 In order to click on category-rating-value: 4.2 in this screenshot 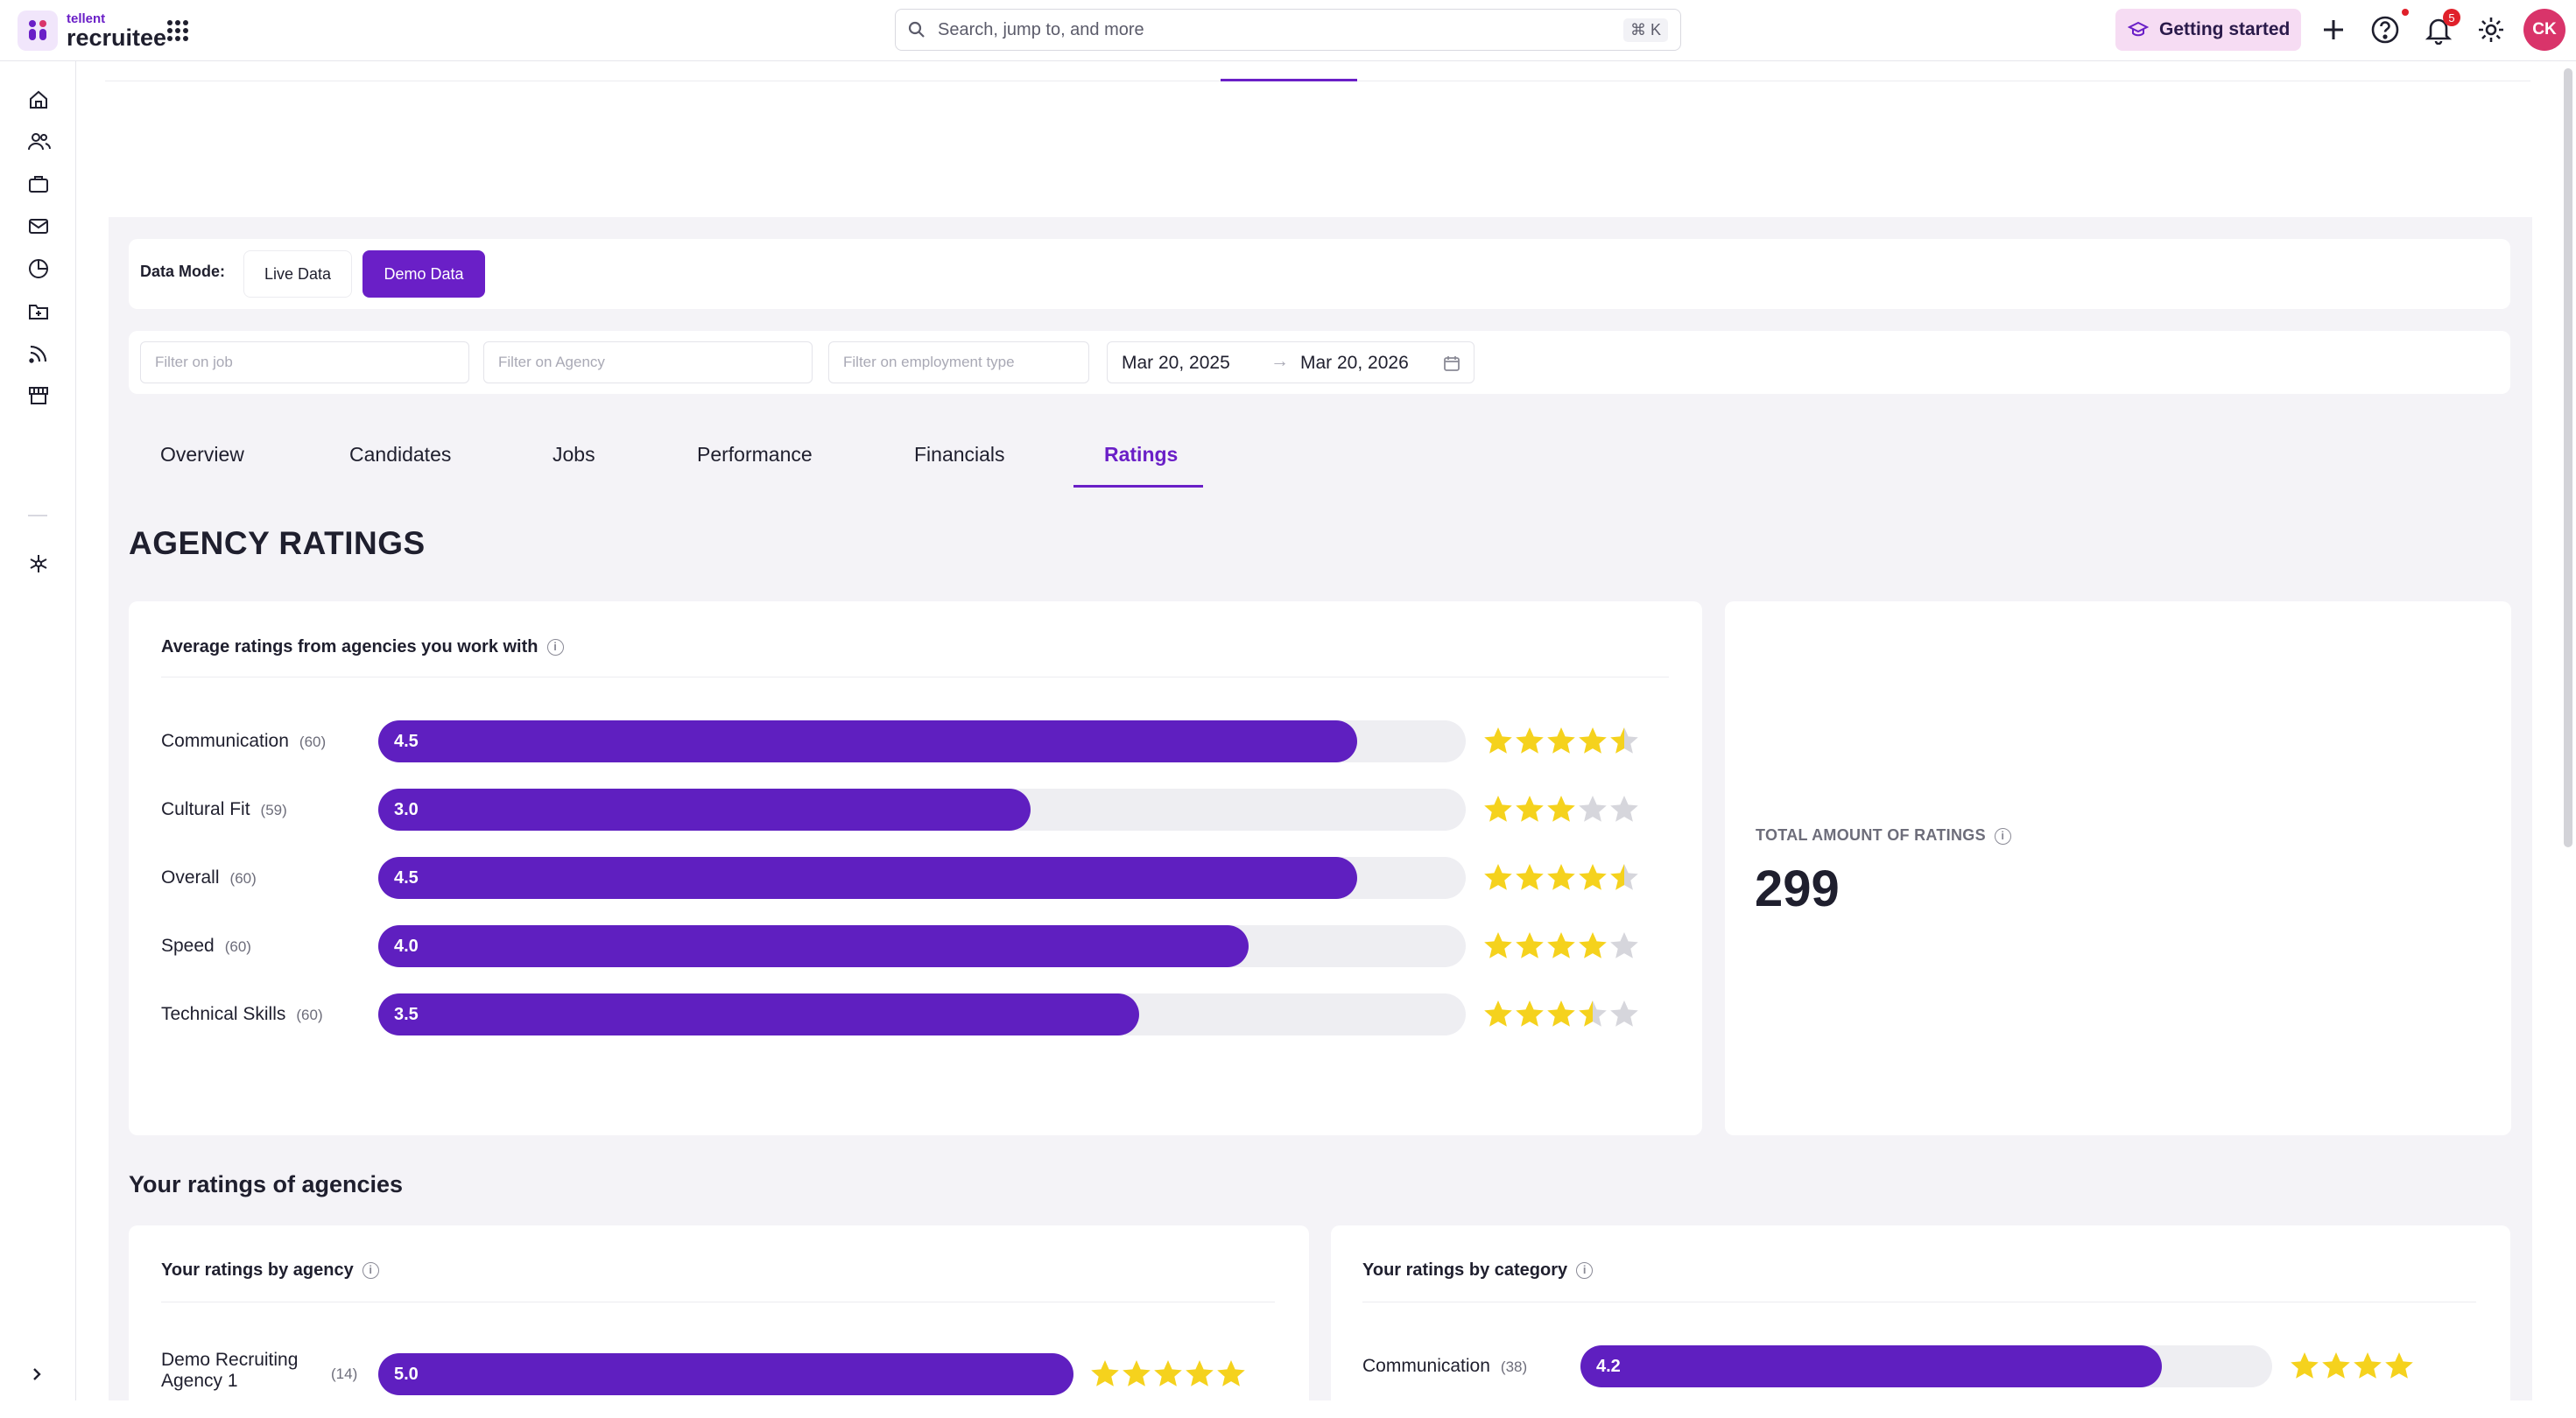, I will do `click(1608, 1366)`.